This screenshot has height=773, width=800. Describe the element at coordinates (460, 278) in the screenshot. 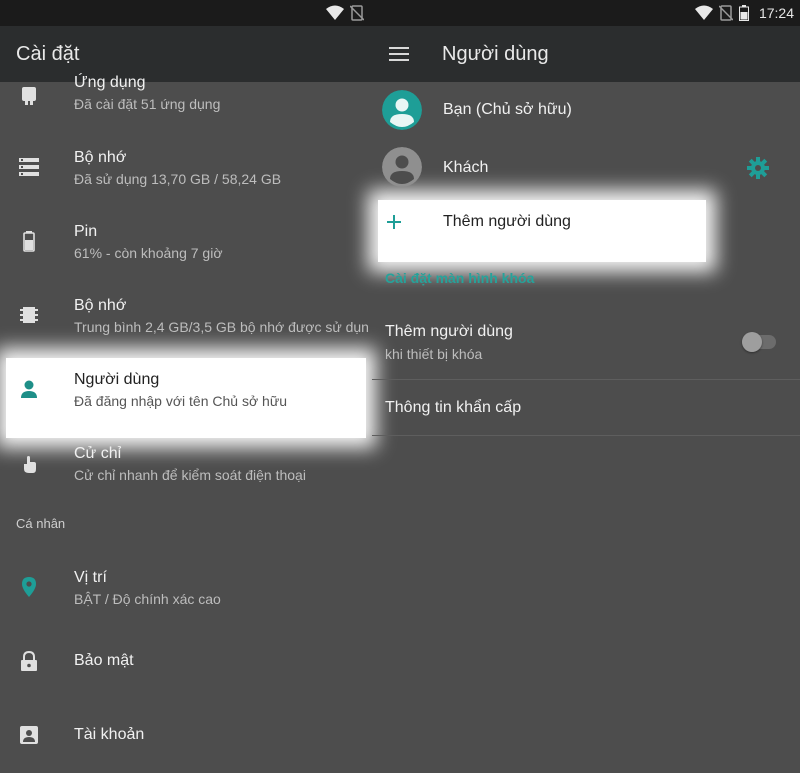

I see `lock-screen-section-label: Cài đặt màn hình khóa` at that location.